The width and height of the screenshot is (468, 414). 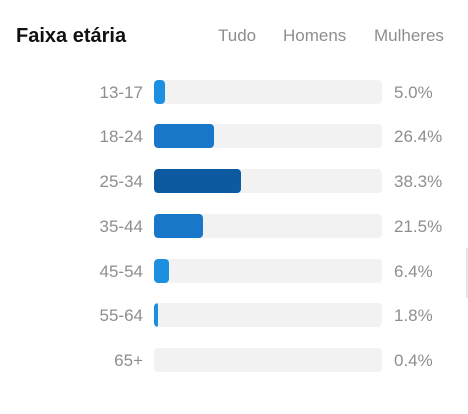 I want to click on percent-label: 0.4%, so click(x=413, y=360).